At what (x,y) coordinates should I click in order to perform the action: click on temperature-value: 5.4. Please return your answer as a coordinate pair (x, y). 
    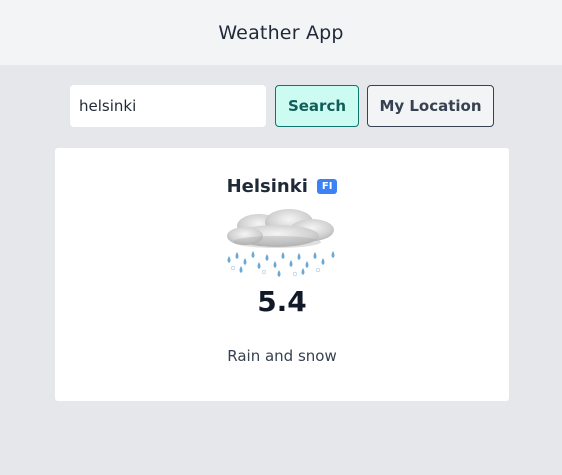
    Looking at the image, I should click on (282, 301).